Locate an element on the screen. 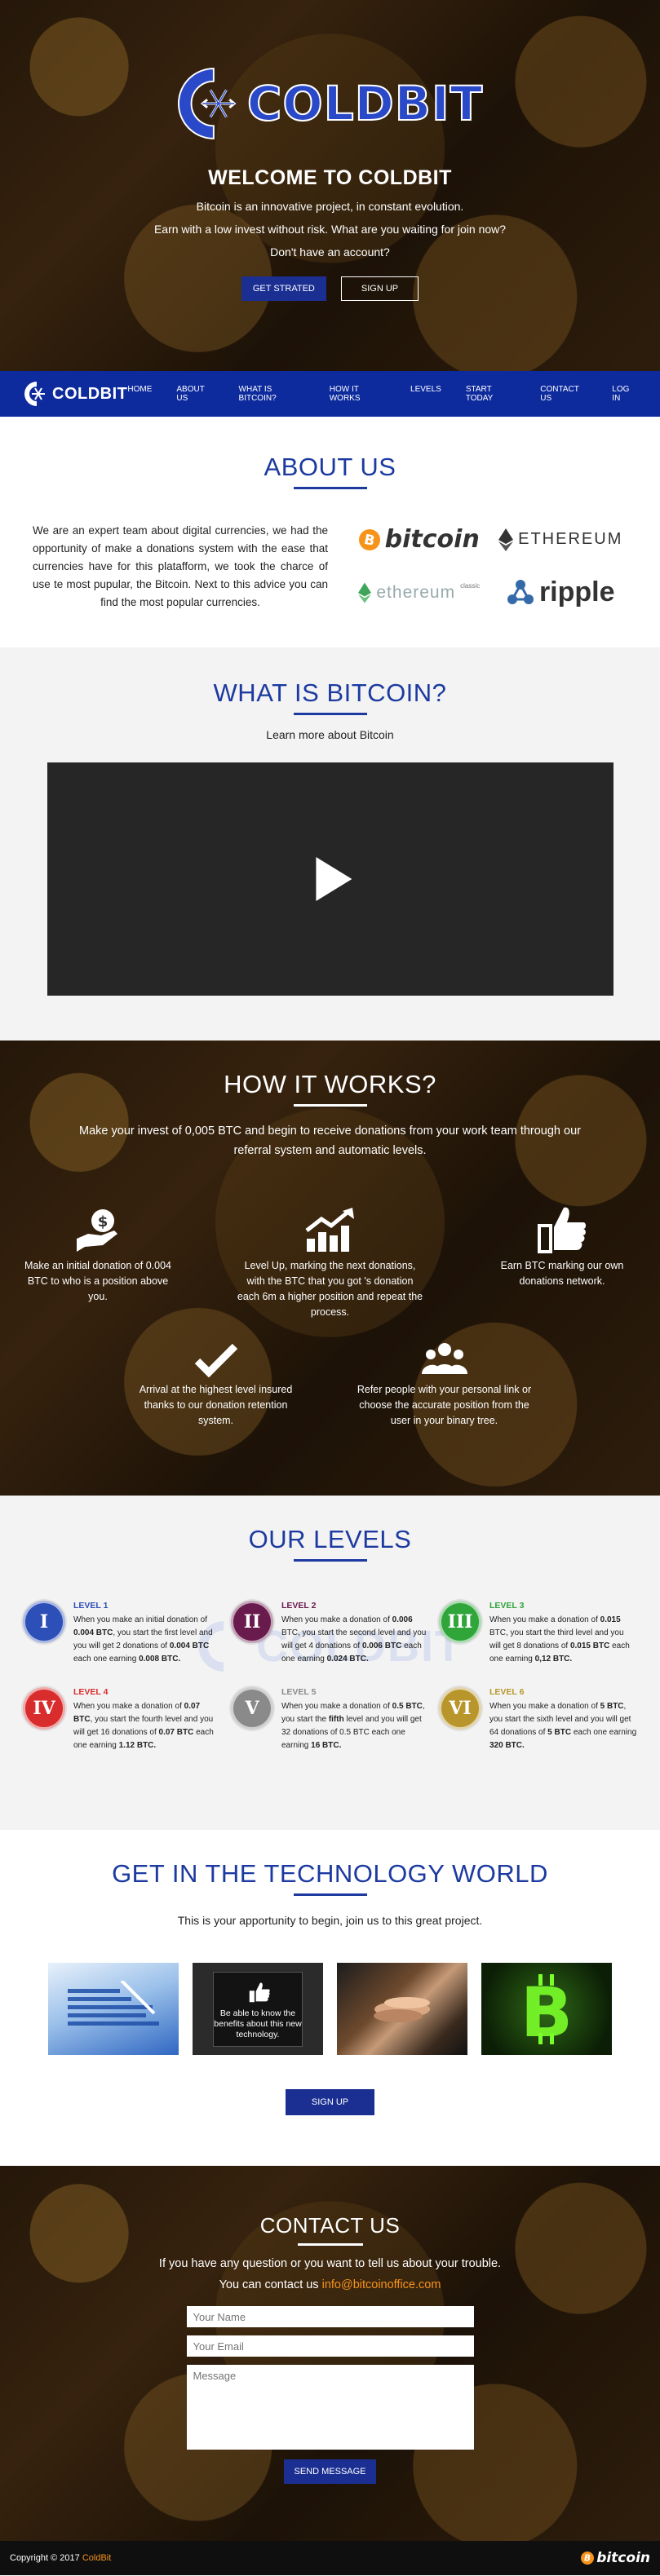  bitcoin-icon: B is located at coordinates (588, 2558).